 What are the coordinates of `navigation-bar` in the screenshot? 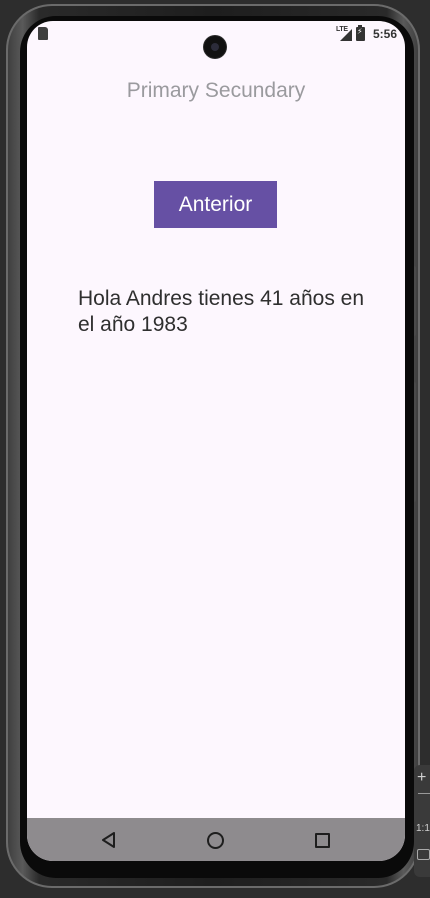 It's located at (216, 839).